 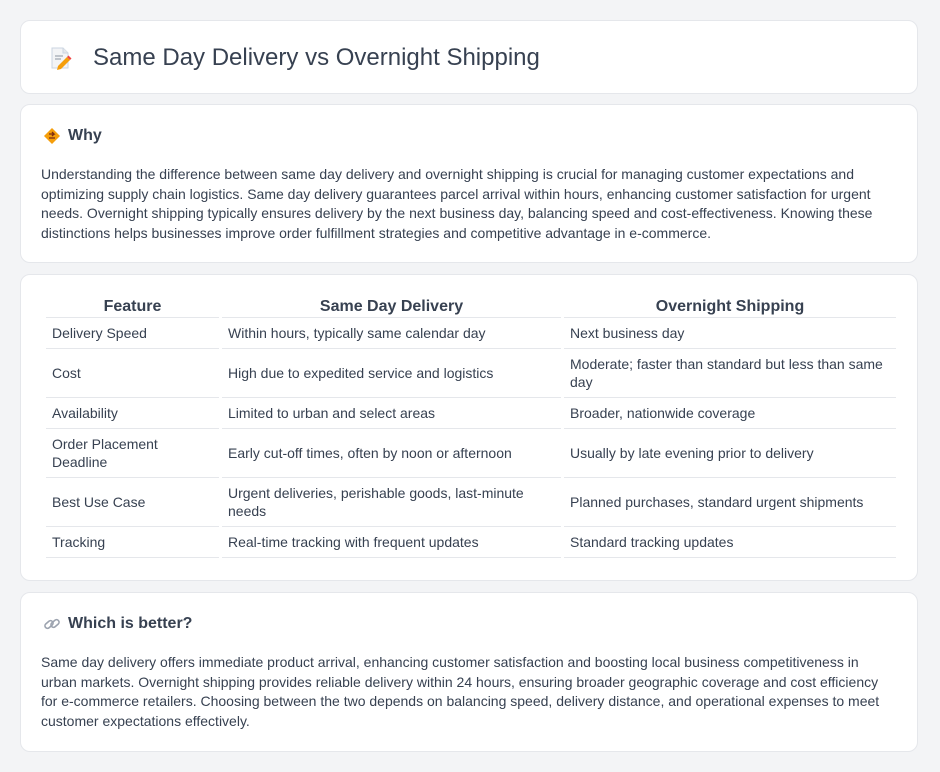 I want to click on table-cell: Cost, so click(x=132, y=373).